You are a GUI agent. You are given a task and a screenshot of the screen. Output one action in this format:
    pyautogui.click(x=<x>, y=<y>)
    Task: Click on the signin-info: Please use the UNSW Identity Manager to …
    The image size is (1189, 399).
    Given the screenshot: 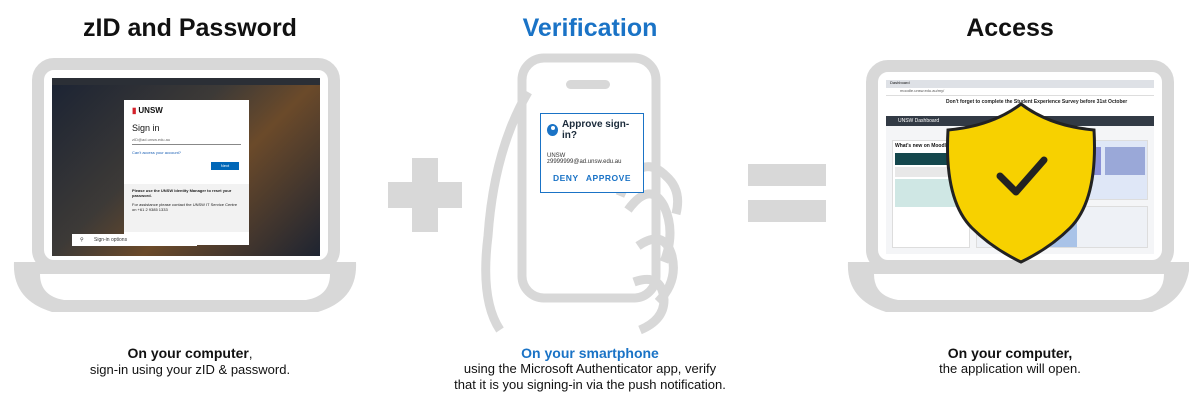 What is the action you would take?
    pyautogui.click(x=186, y=208)
    